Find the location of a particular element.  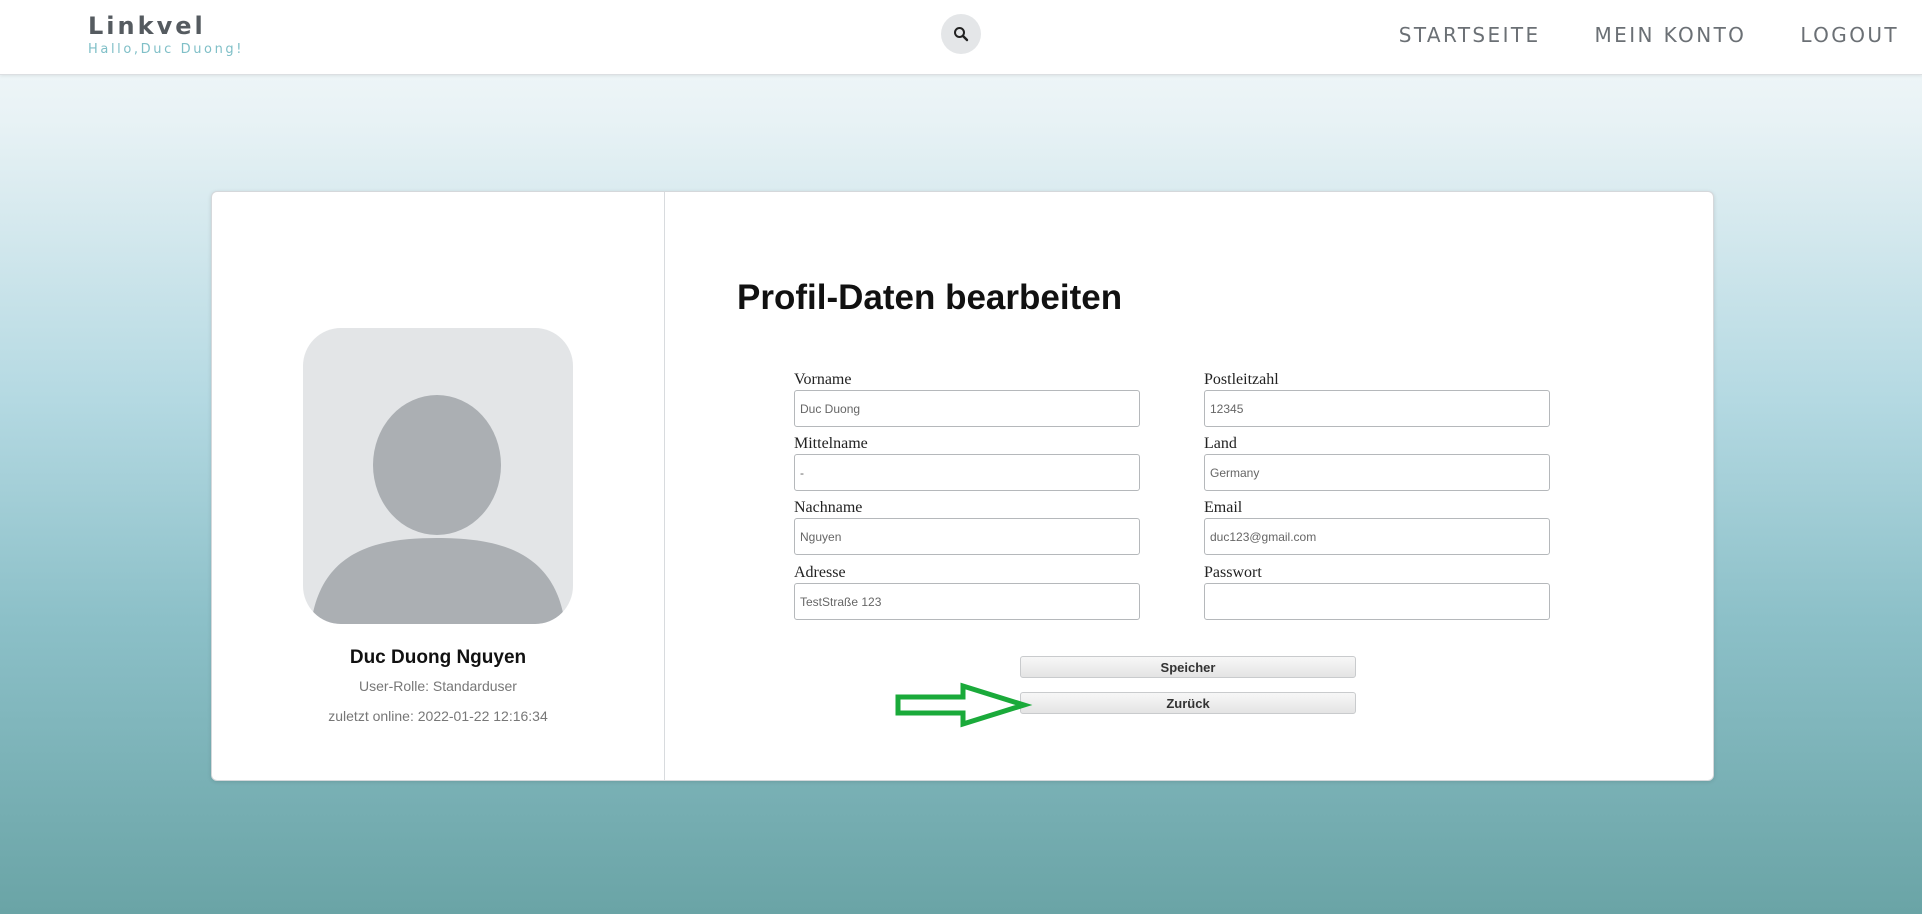

field-nachname: Nachname is located at coordinates (967, 527).